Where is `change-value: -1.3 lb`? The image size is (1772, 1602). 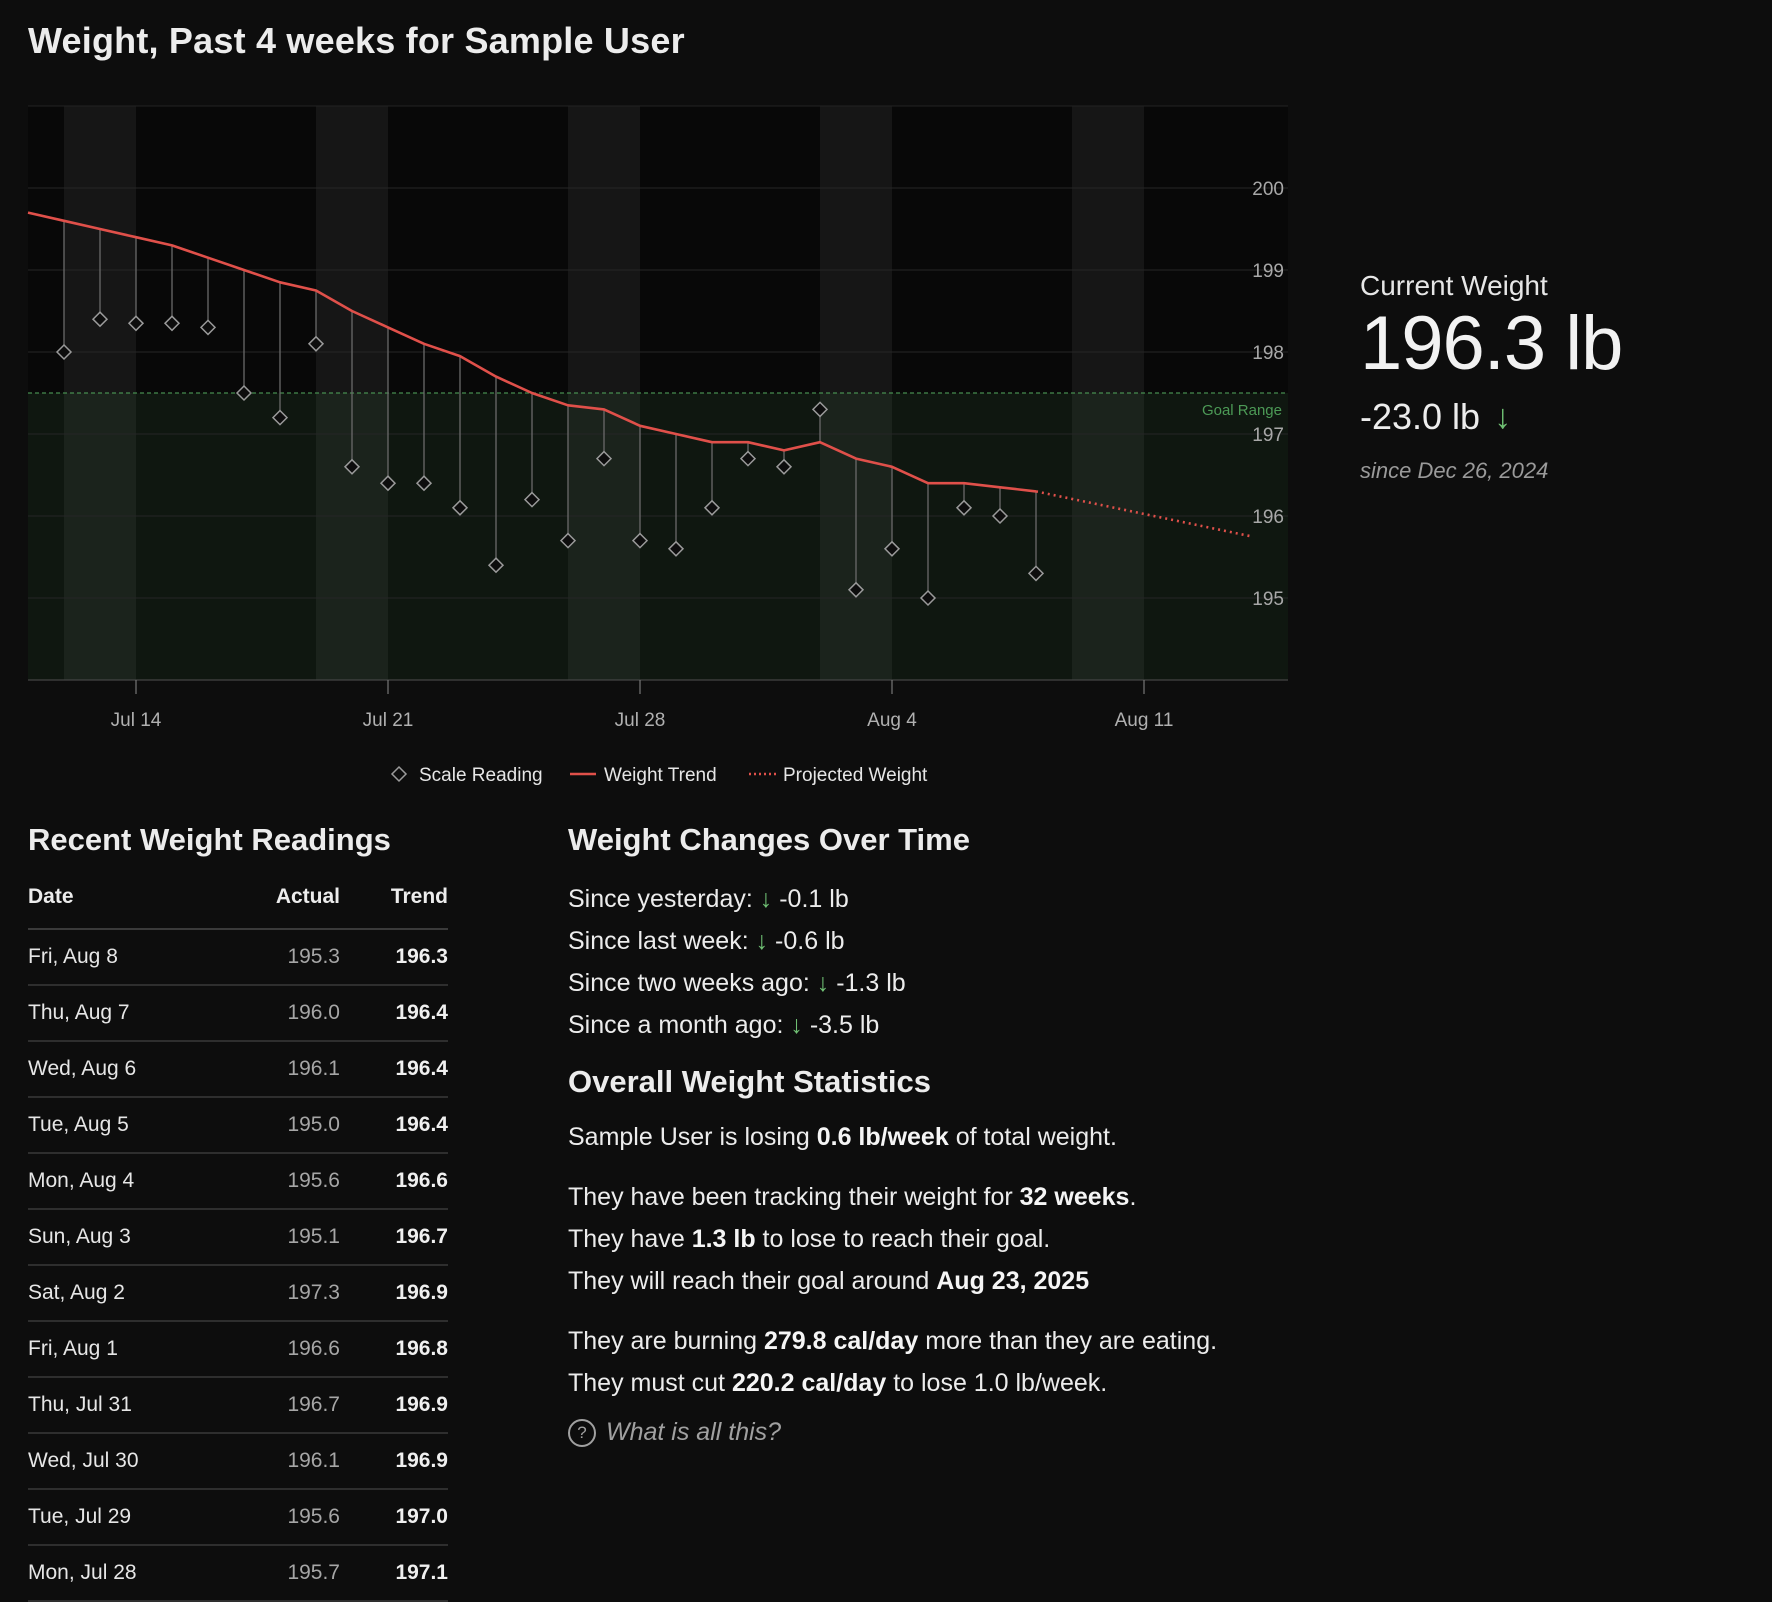 change-value: -1.3 lb is located at coordinates (871, 983).